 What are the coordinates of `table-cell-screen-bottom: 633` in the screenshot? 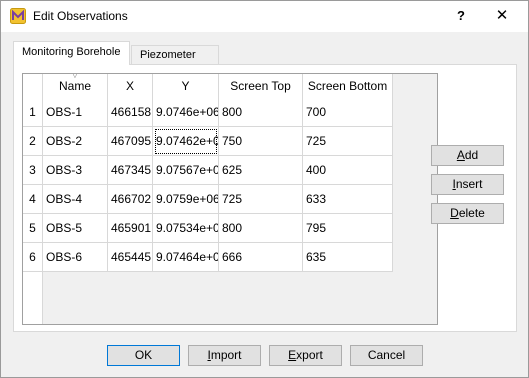 It's located at (348, 199).